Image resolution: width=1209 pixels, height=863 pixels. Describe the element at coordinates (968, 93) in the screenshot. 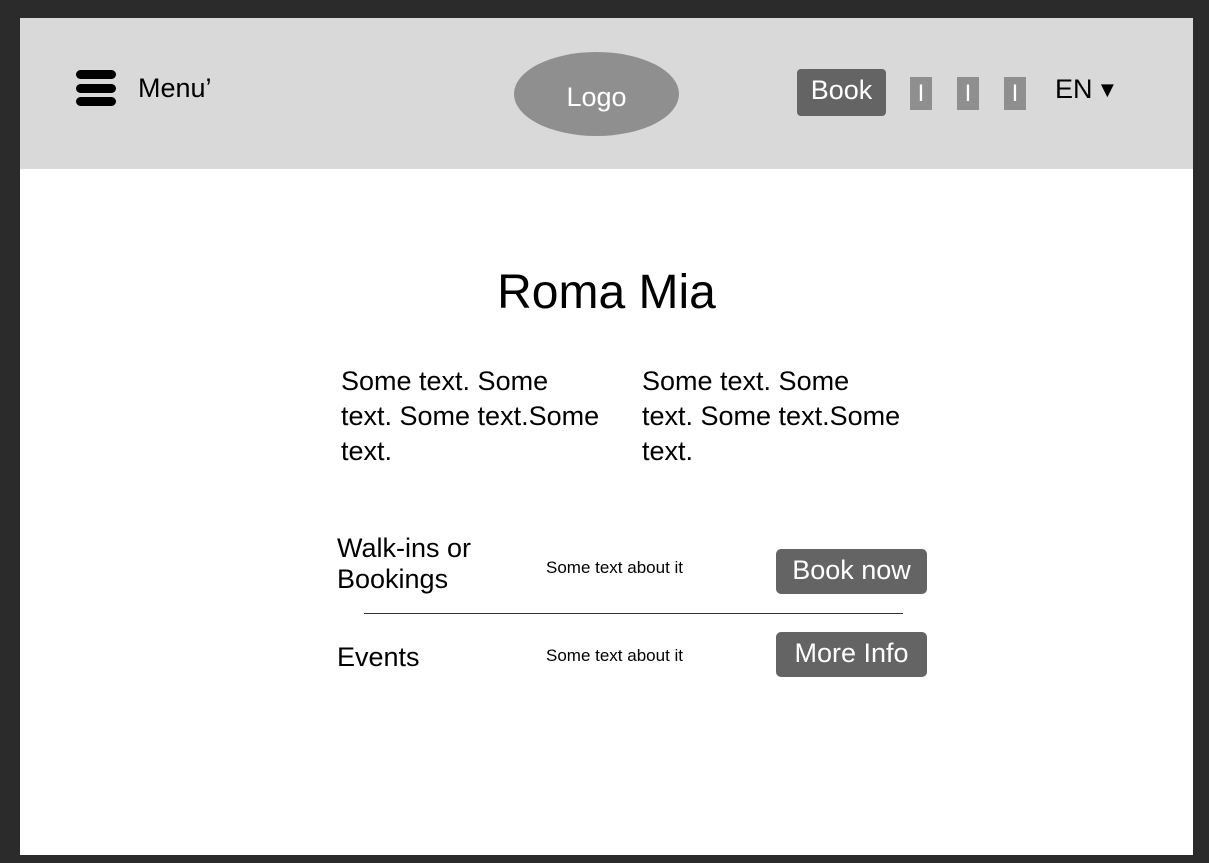

I see `social-link-2: I` at that location.